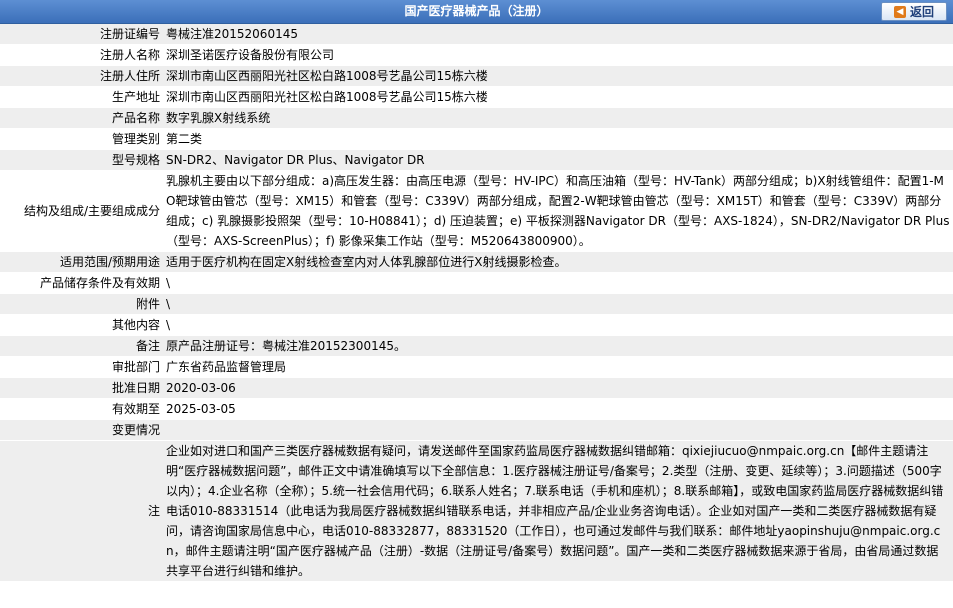 The height and width of the screenshot is (608, 953). Describe the element at coordinates (81, 367) in the screenshot. I see `field-label: 审批部门` at that location.